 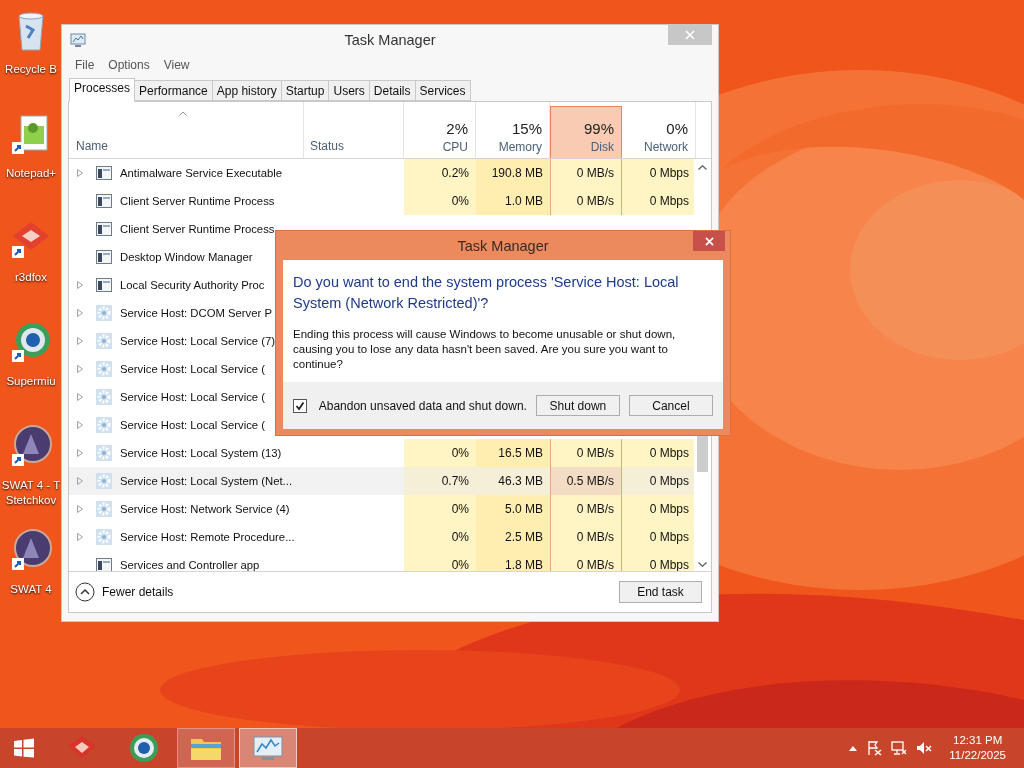 I want to click on process-name: Services and Controller app, so click(x=189, y=564).